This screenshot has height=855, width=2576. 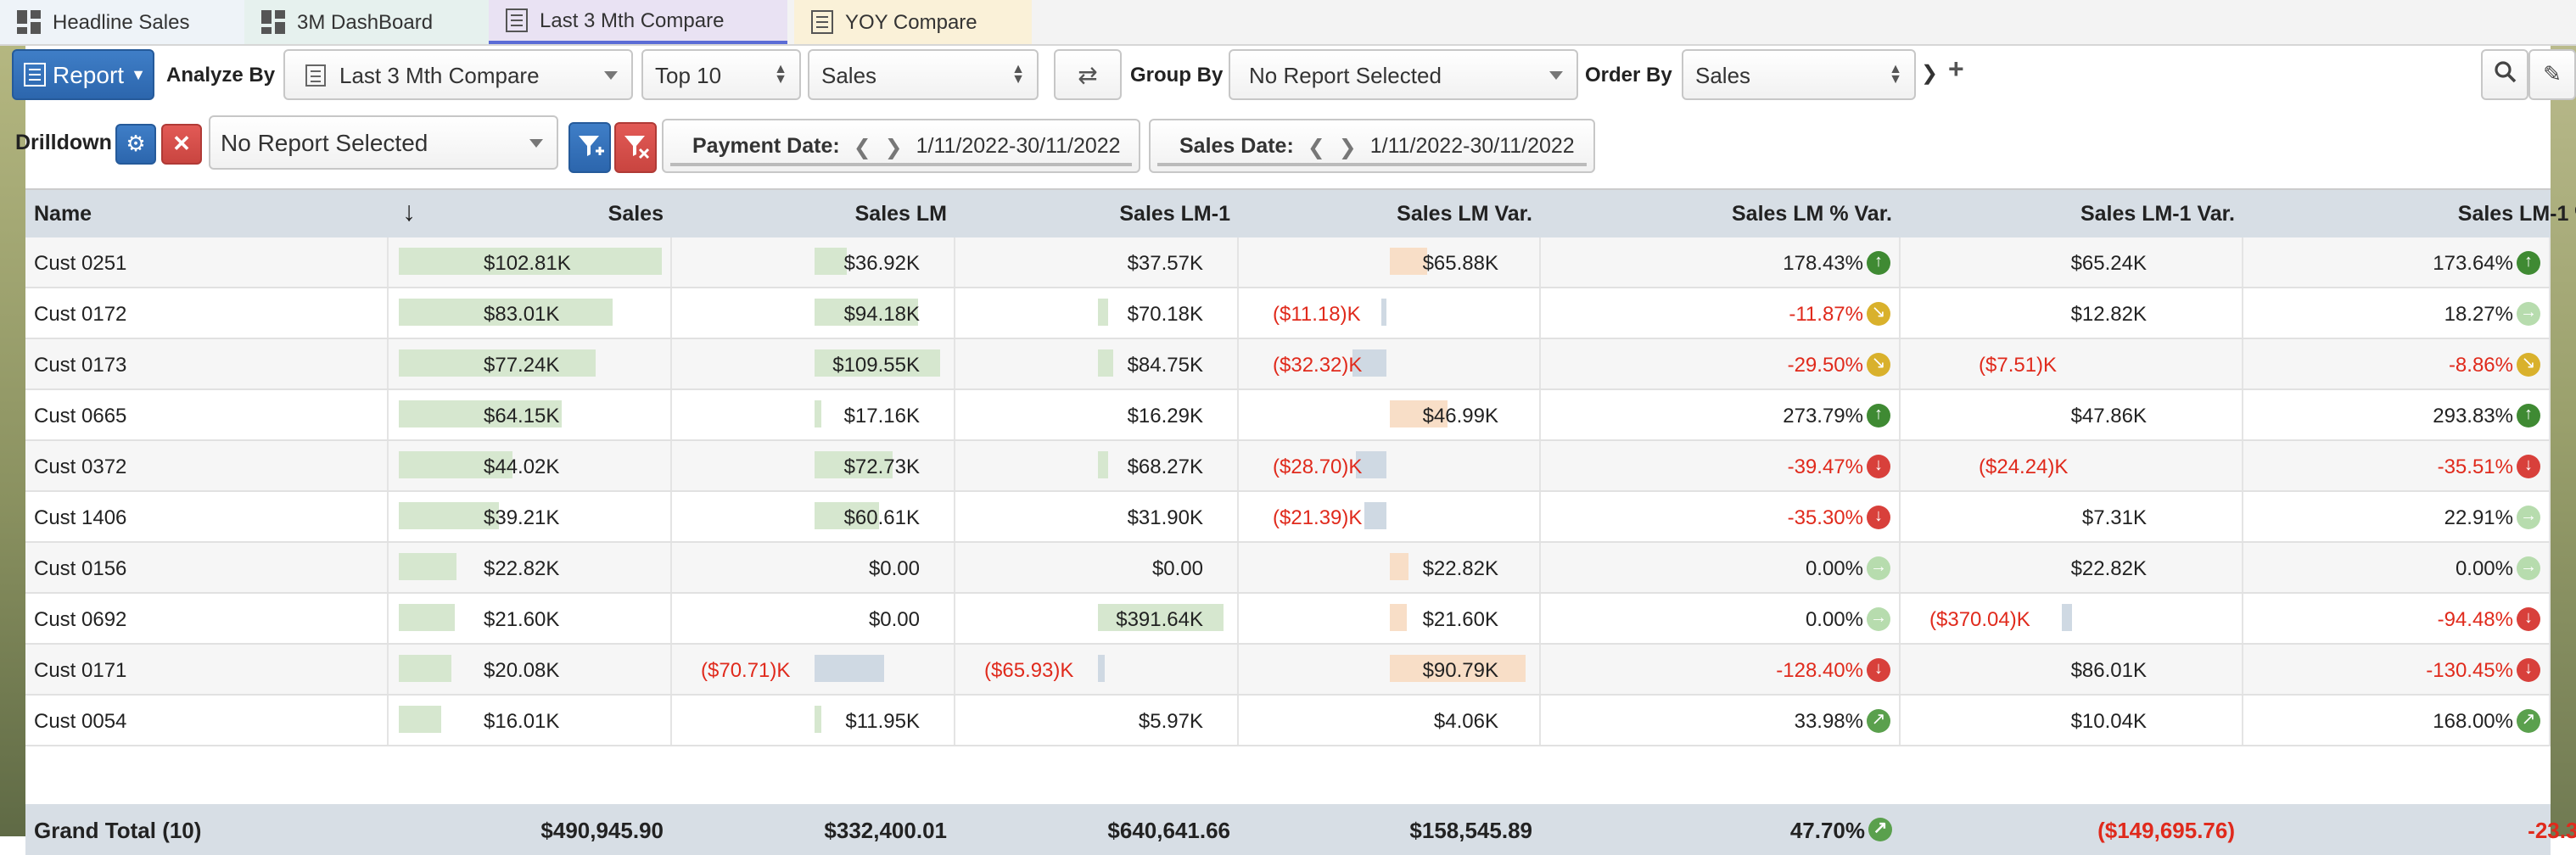 I want to click on customer-name: Cust 0171, so click(x=80, y=669).